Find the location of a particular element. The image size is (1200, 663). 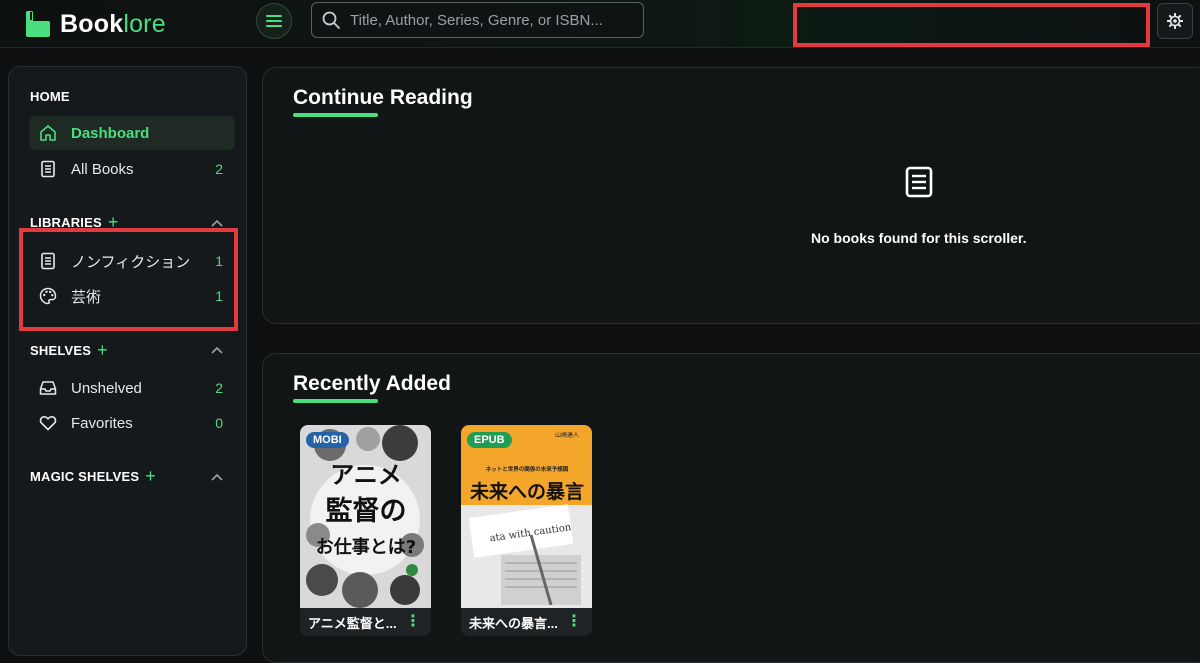

top-bar: Booklore is located at coordinates (600, 24).